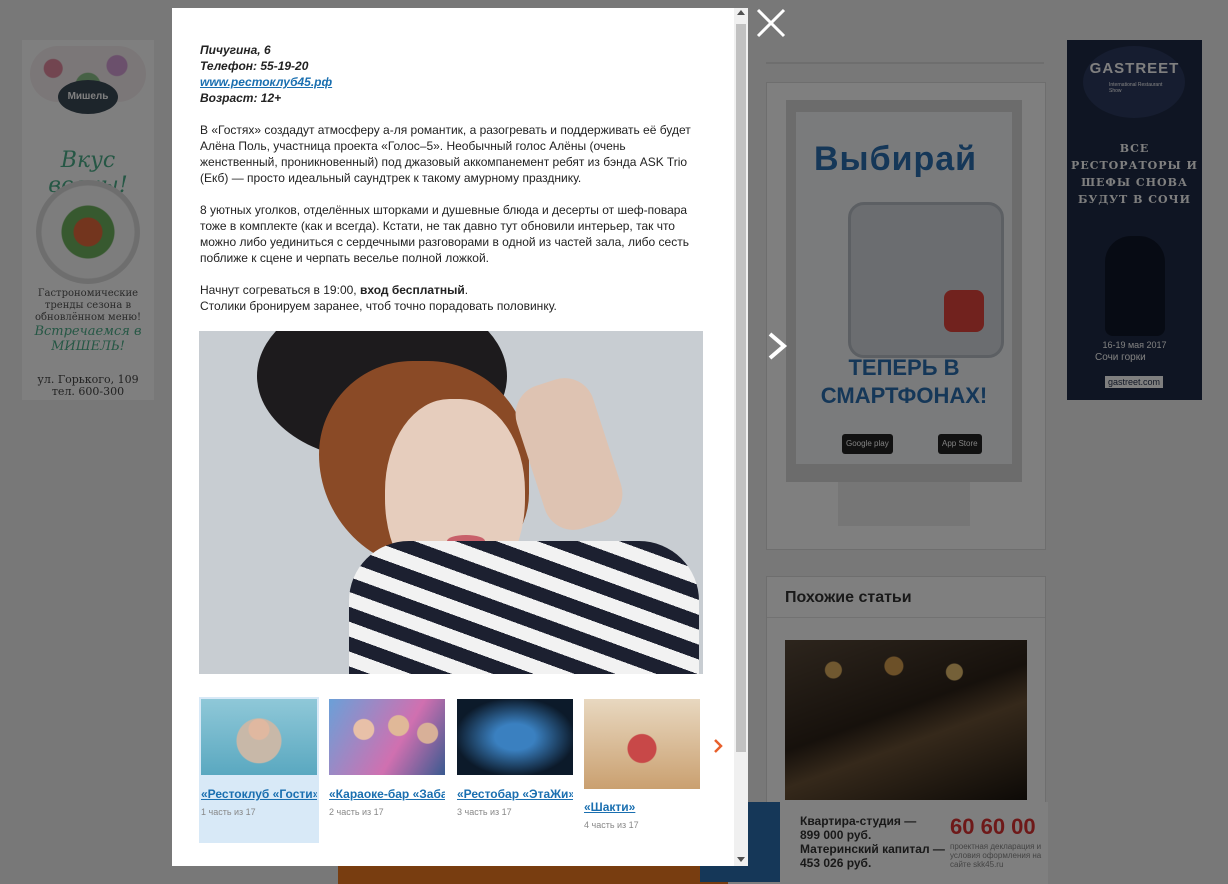  Describe the element at coordinates (235, 50) in the screenshot. I see `venue-address: Пичугина, 6` at that location.